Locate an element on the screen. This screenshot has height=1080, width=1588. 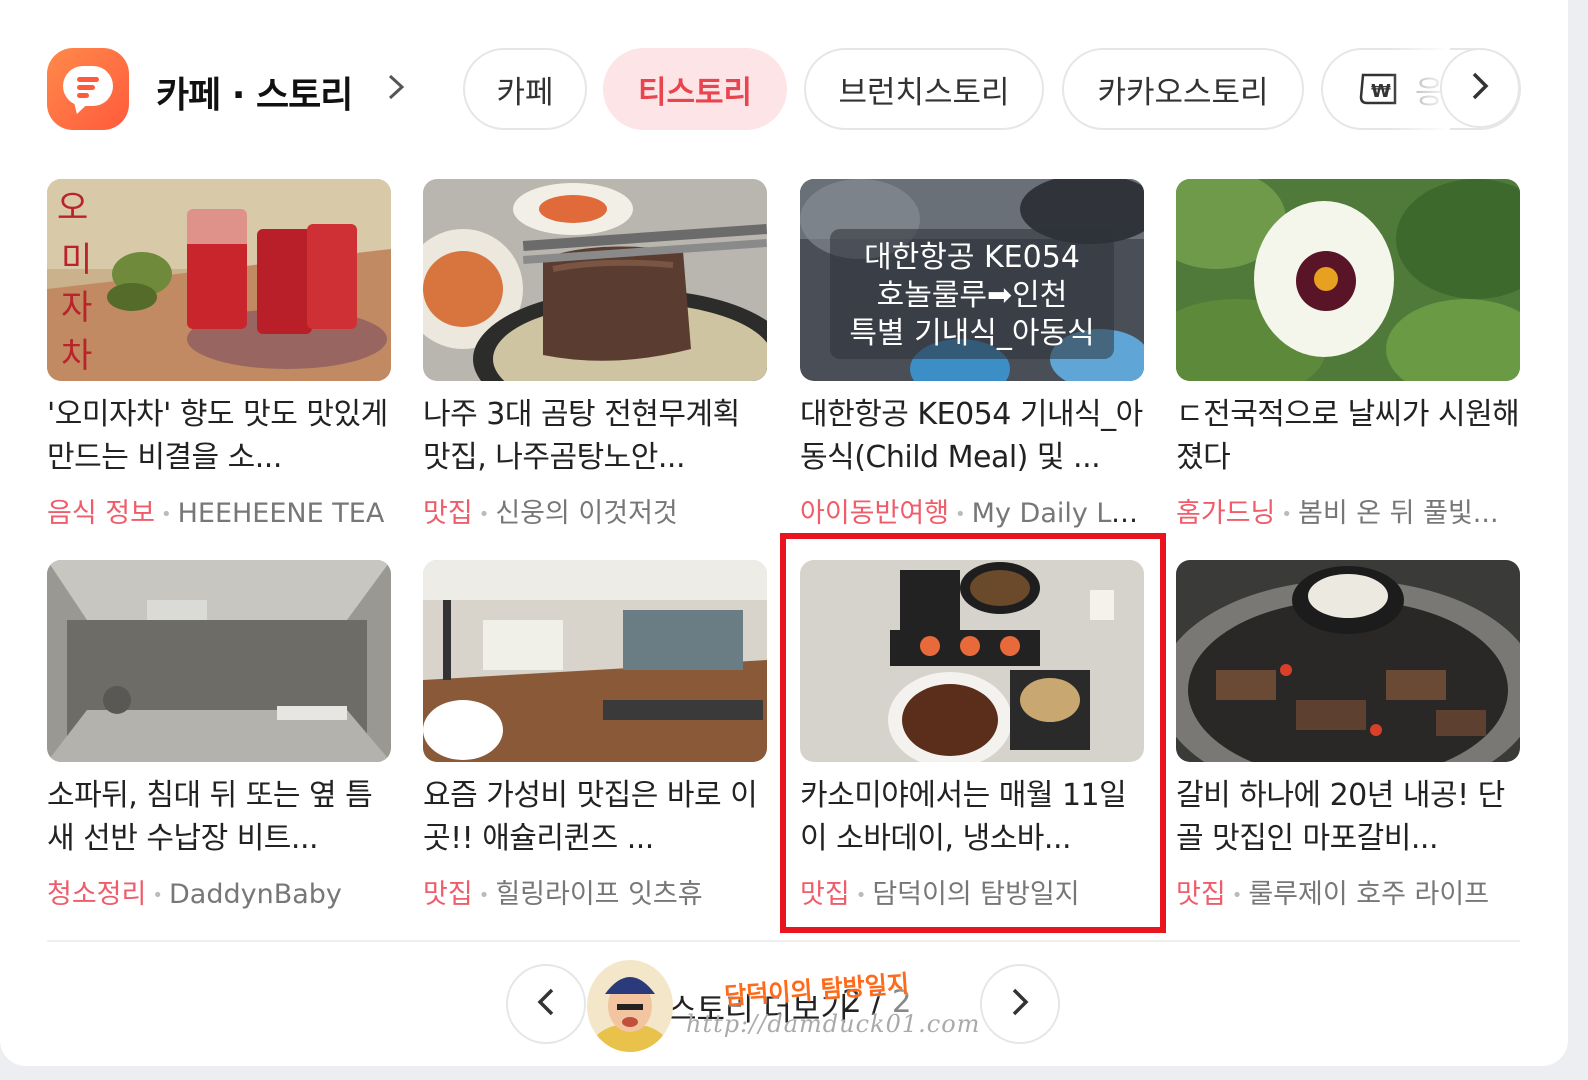
divider is located at coordinates (783, 941).